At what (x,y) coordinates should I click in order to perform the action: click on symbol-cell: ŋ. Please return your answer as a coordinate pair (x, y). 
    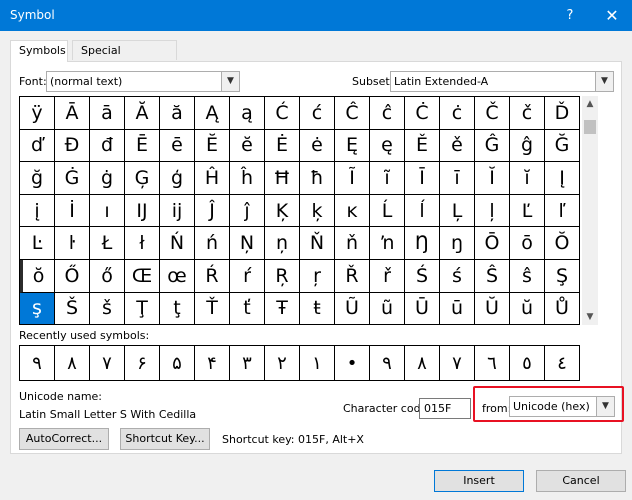
    Looking at the image, I should click on (457, 243).